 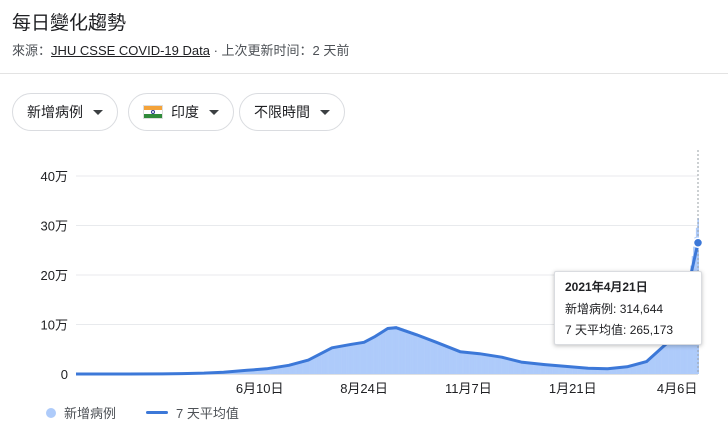 I want to click on x-tick-label: 8月24日, so click(x=364, y=388).